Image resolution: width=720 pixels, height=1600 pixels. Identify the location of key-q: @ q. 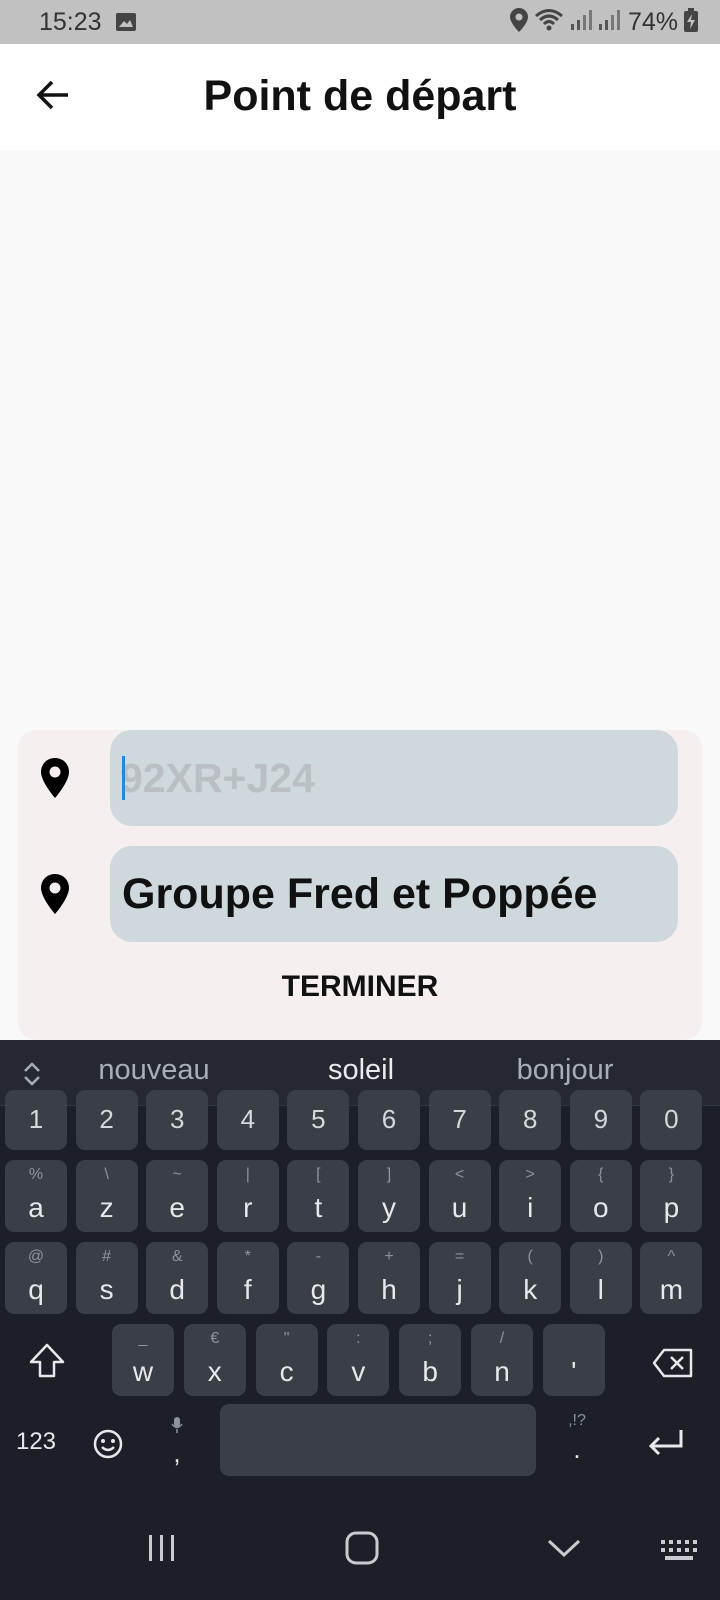
(36, 1278).